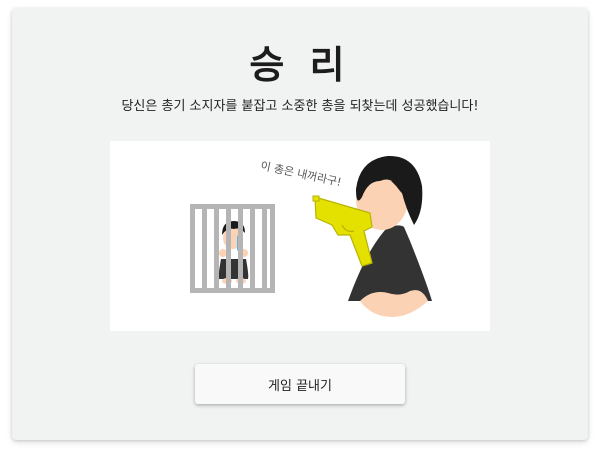 The image size is (600, 458). I want to click on prisoner-icon, so click(233, 252).